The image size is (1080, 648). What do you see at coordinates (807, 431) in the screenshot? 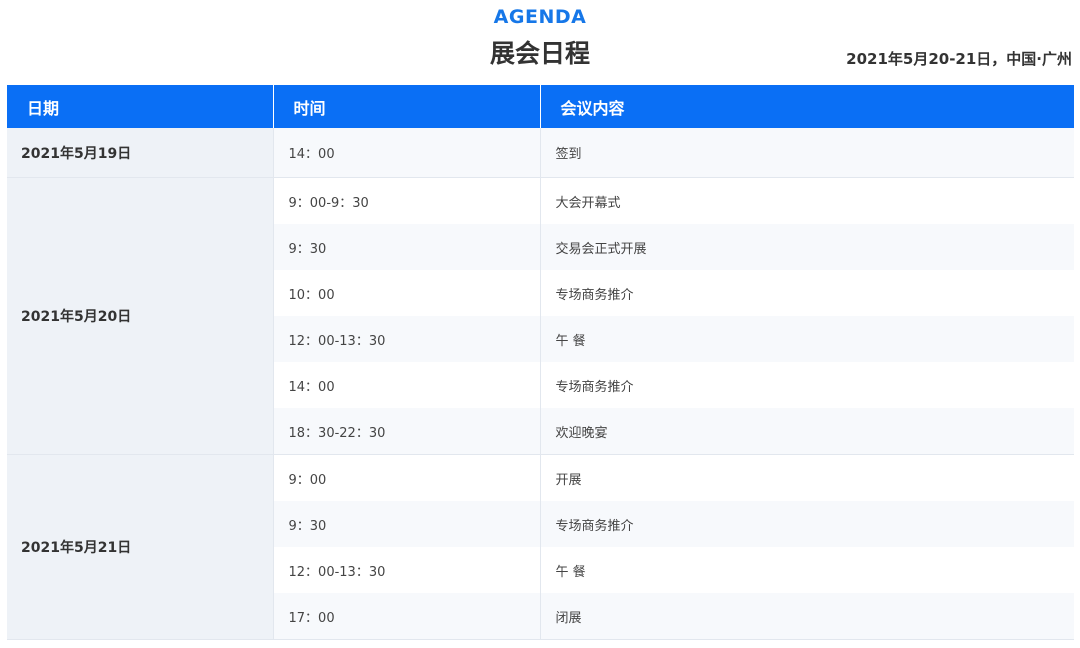
I see `content-cell: 欢迎晚宴` at bounding box center [807, 431].